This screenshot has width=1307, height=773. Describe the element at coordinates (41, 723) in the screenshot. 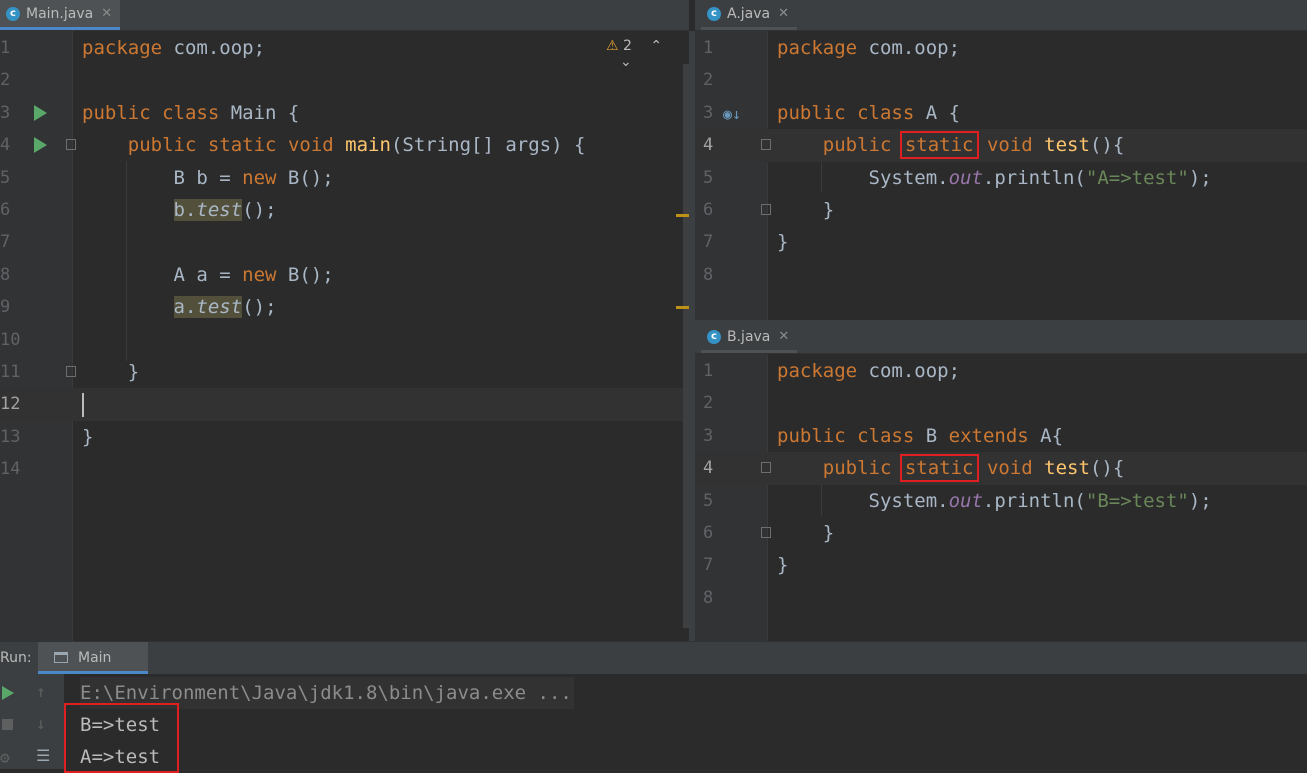

I see `scroll-down-icon: ↓` at that location.